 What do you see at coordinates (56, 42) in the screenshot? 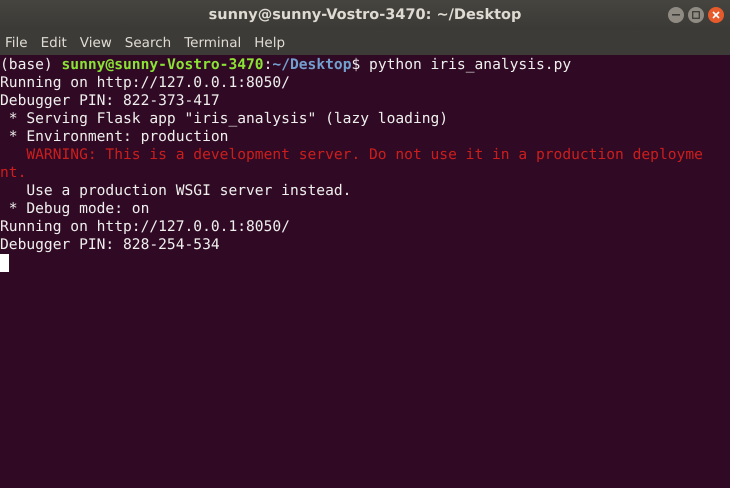
I see `menu-item: Edit` at bounding box center [56, 42].